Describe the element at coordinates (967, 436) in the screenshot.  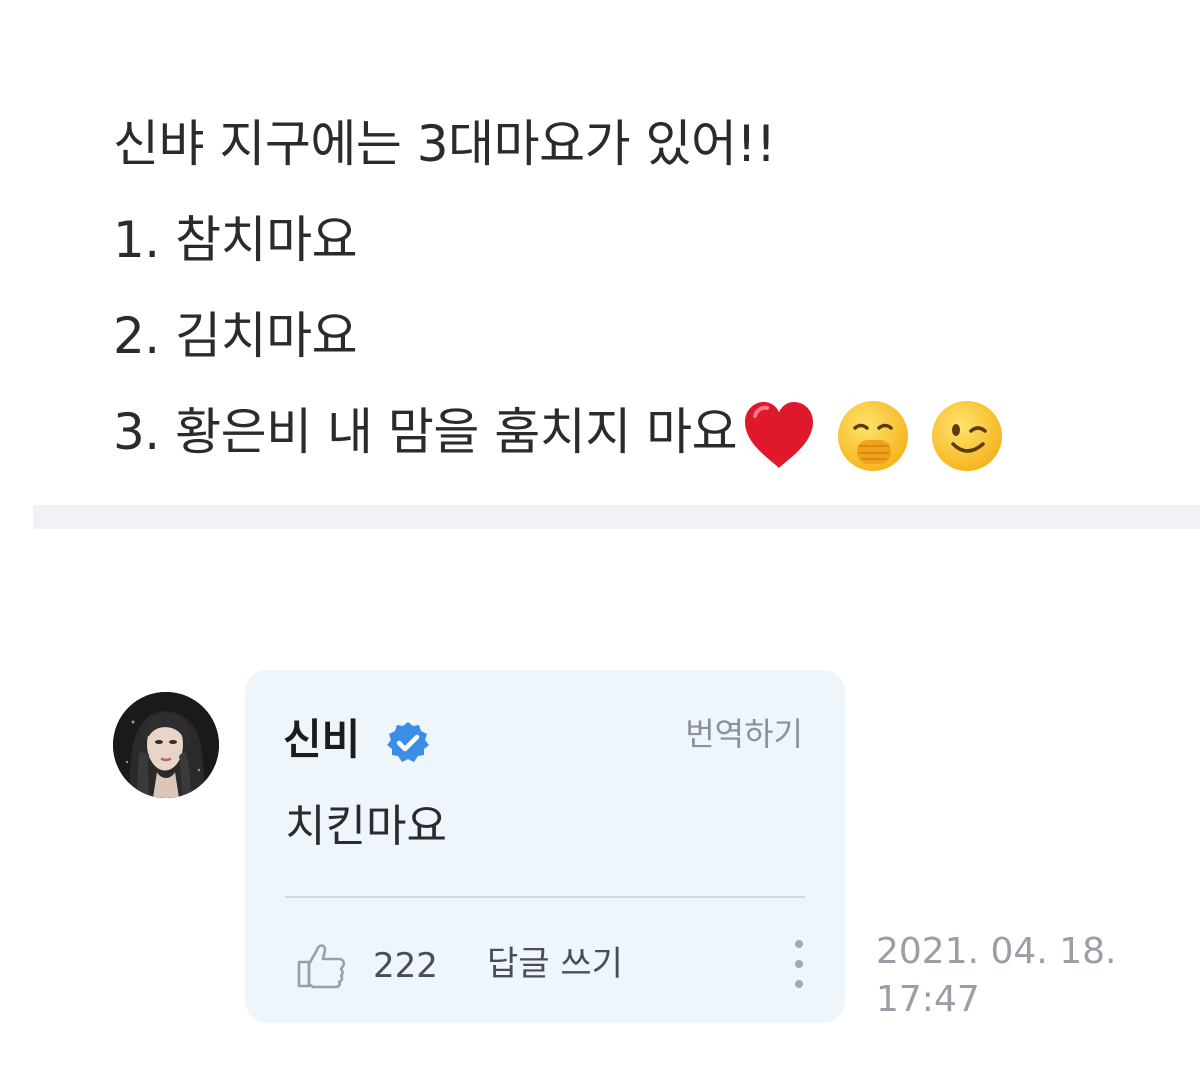
I see `winking-face-icon` at that location.